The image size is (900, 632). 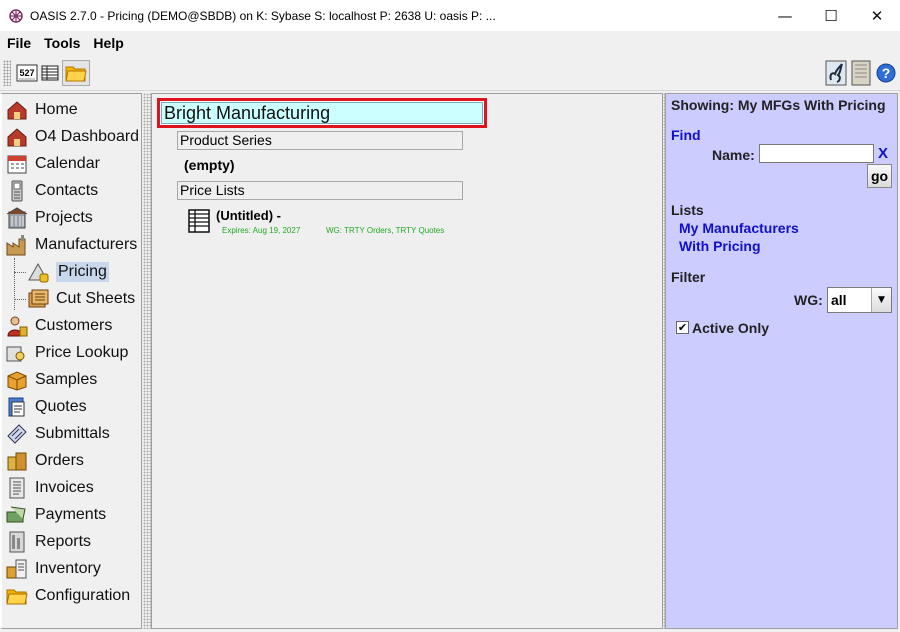 What do you see at coordinates (15, 354) in the screenshot?
I see `lookup-icon` at bounding box center [15, 354].